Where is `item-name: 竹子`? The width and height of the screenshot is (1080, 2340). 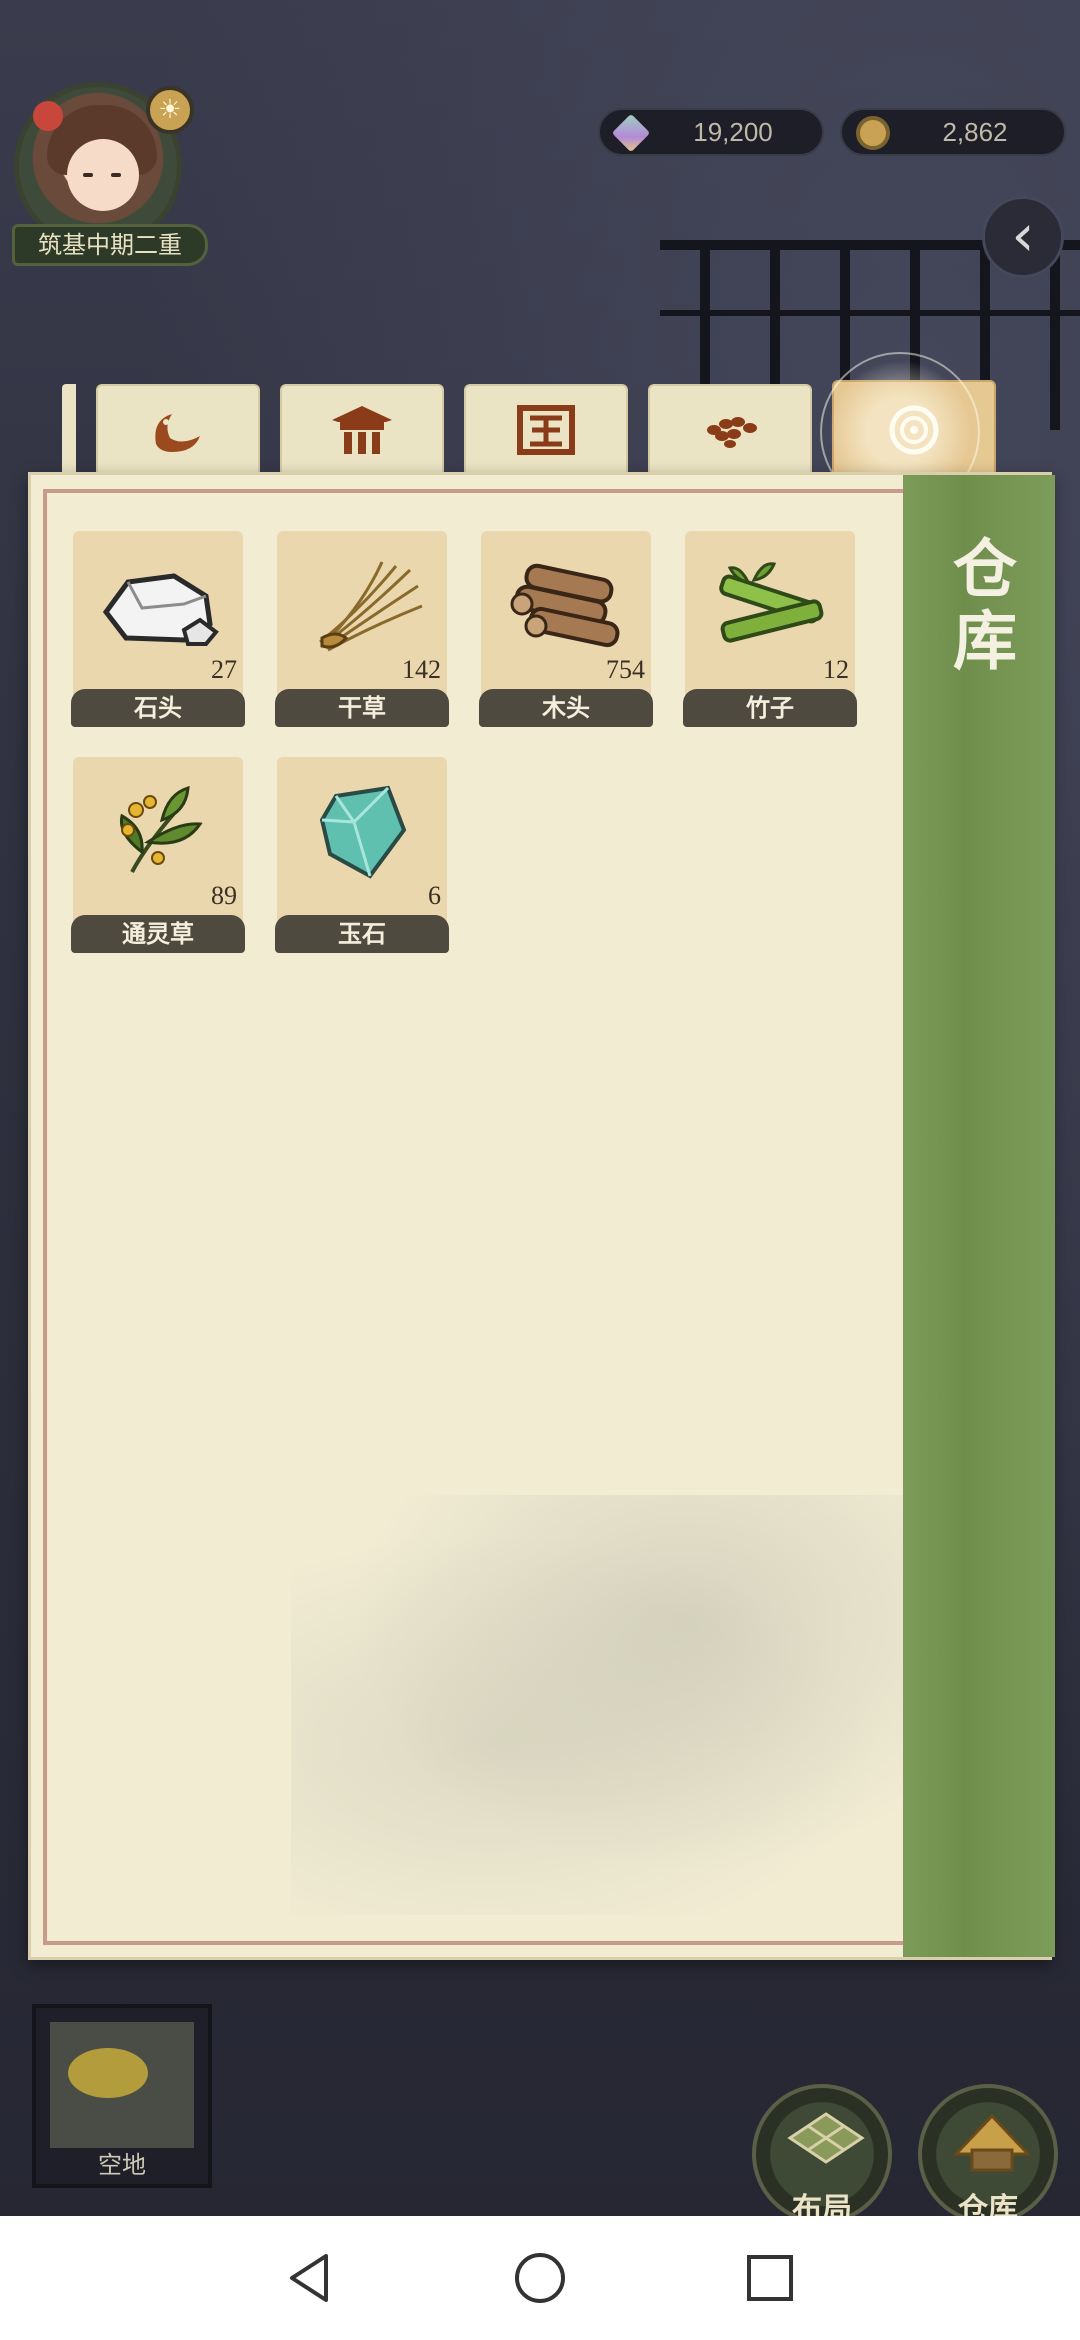
item-name: 竹子 is located at coordinates (770, 708).